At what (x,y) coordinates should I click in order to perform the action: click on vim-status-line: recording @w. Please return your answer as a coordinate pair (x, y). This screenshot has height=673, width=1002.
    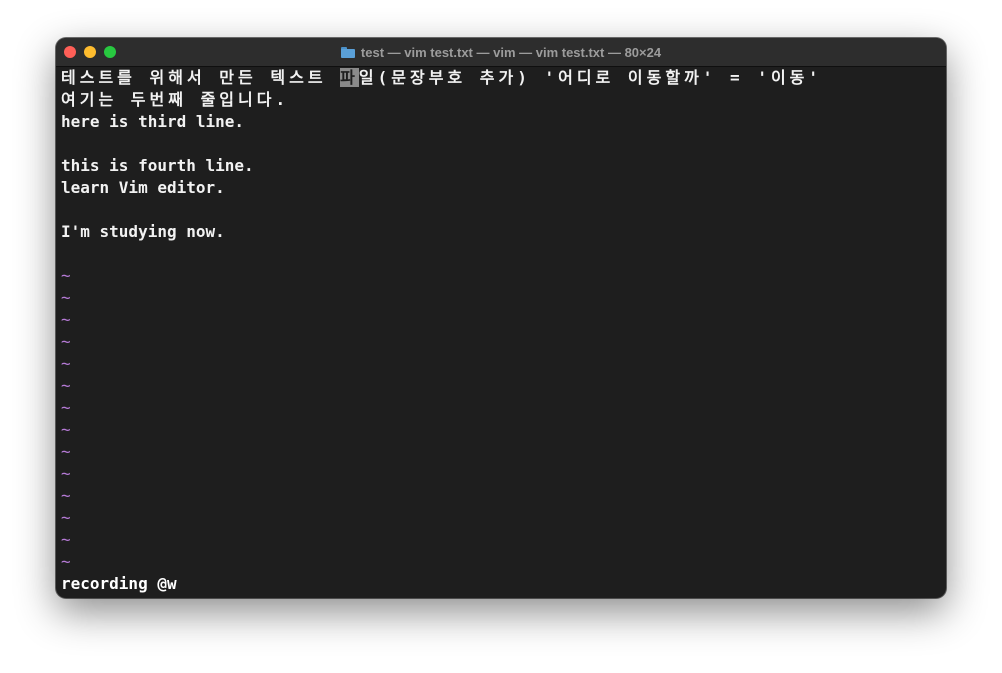
    Looking at the image, I should click on (119, 583).